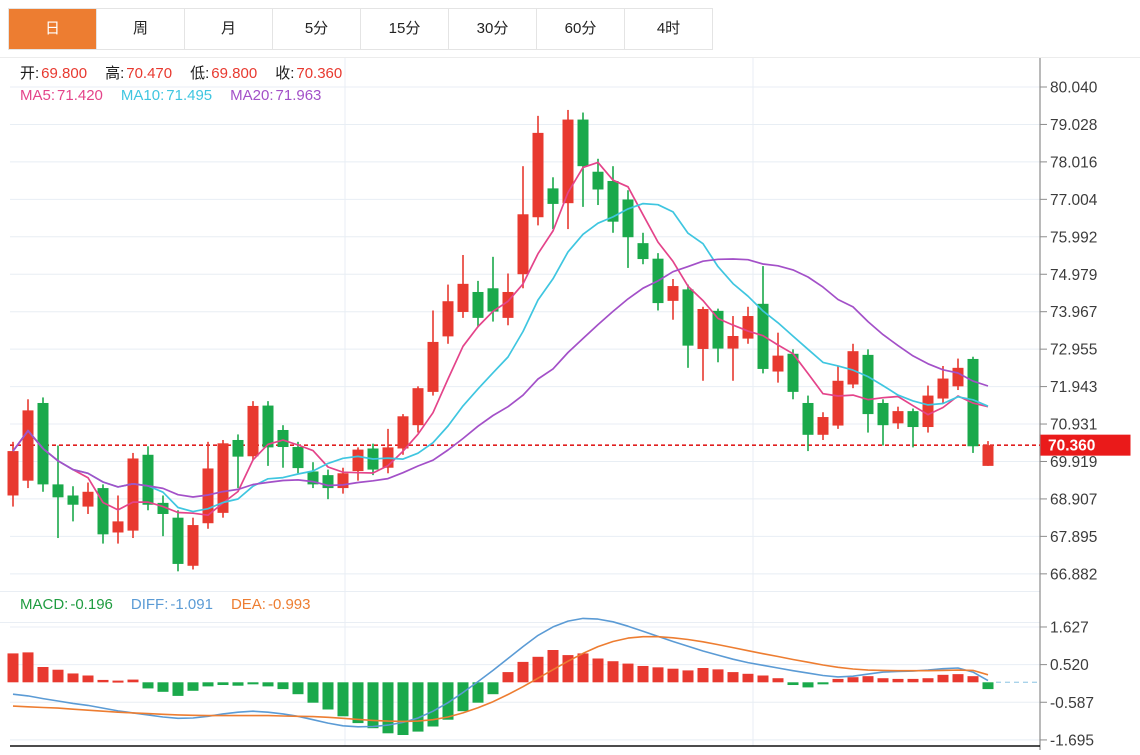 The width and height of the screenshot is (1140, 755). Describe the element at coordinates (1073, 462) in the screenshot. I see `main-axis-label: 69.919` at that location.